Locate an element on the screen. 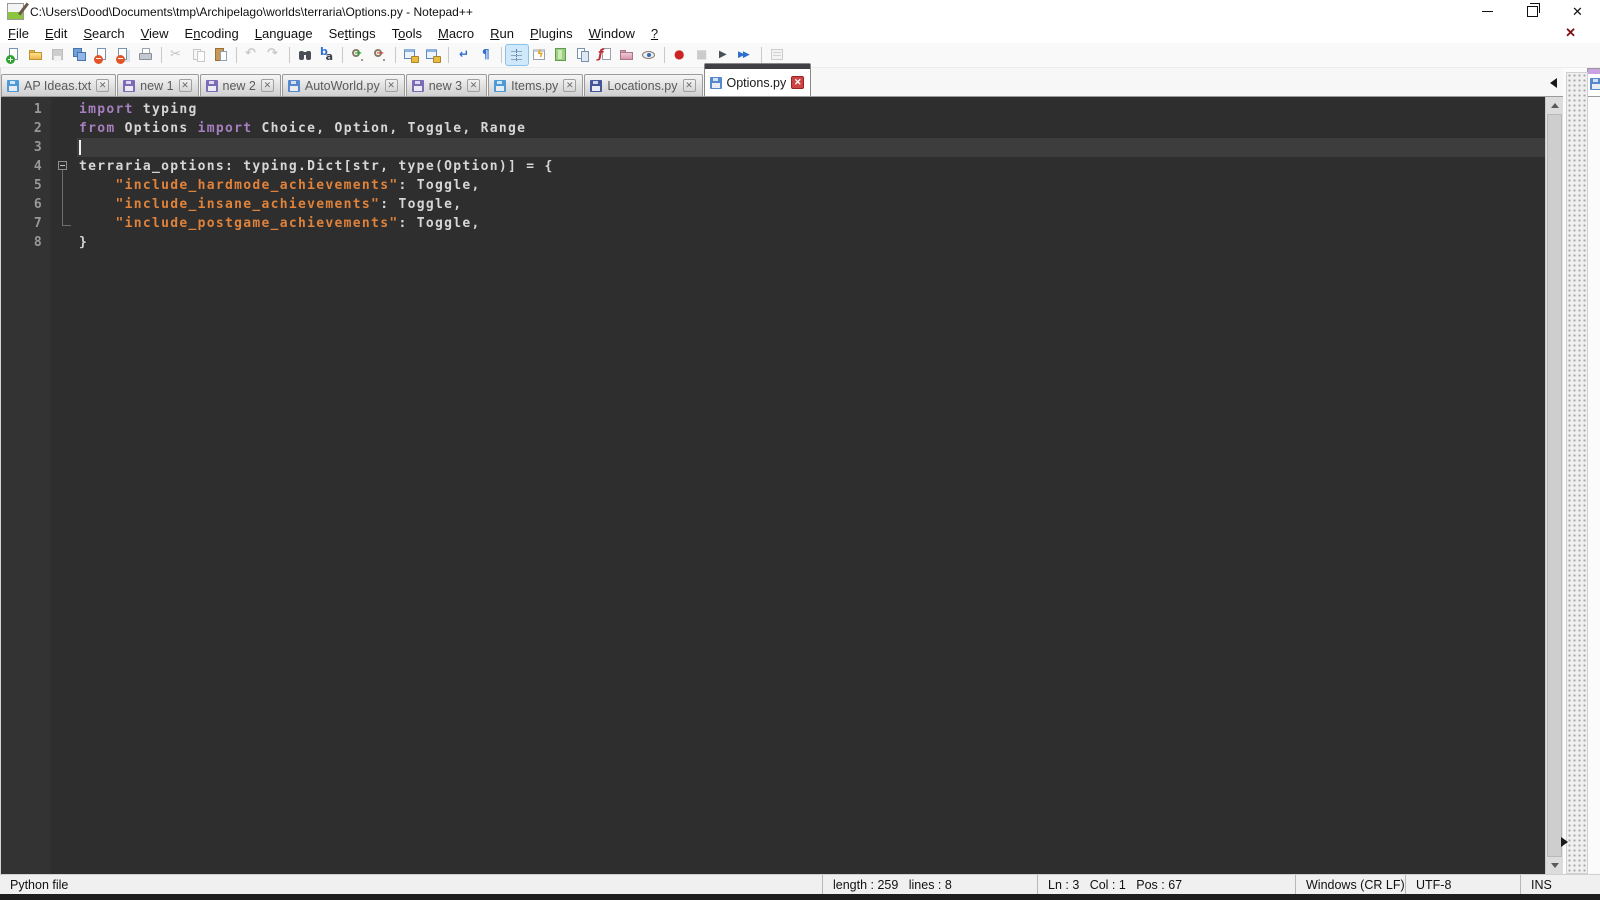 The width and height of the screenshot is (1600, 900). menu-settings: Settings is located at coordinates (352, 33).